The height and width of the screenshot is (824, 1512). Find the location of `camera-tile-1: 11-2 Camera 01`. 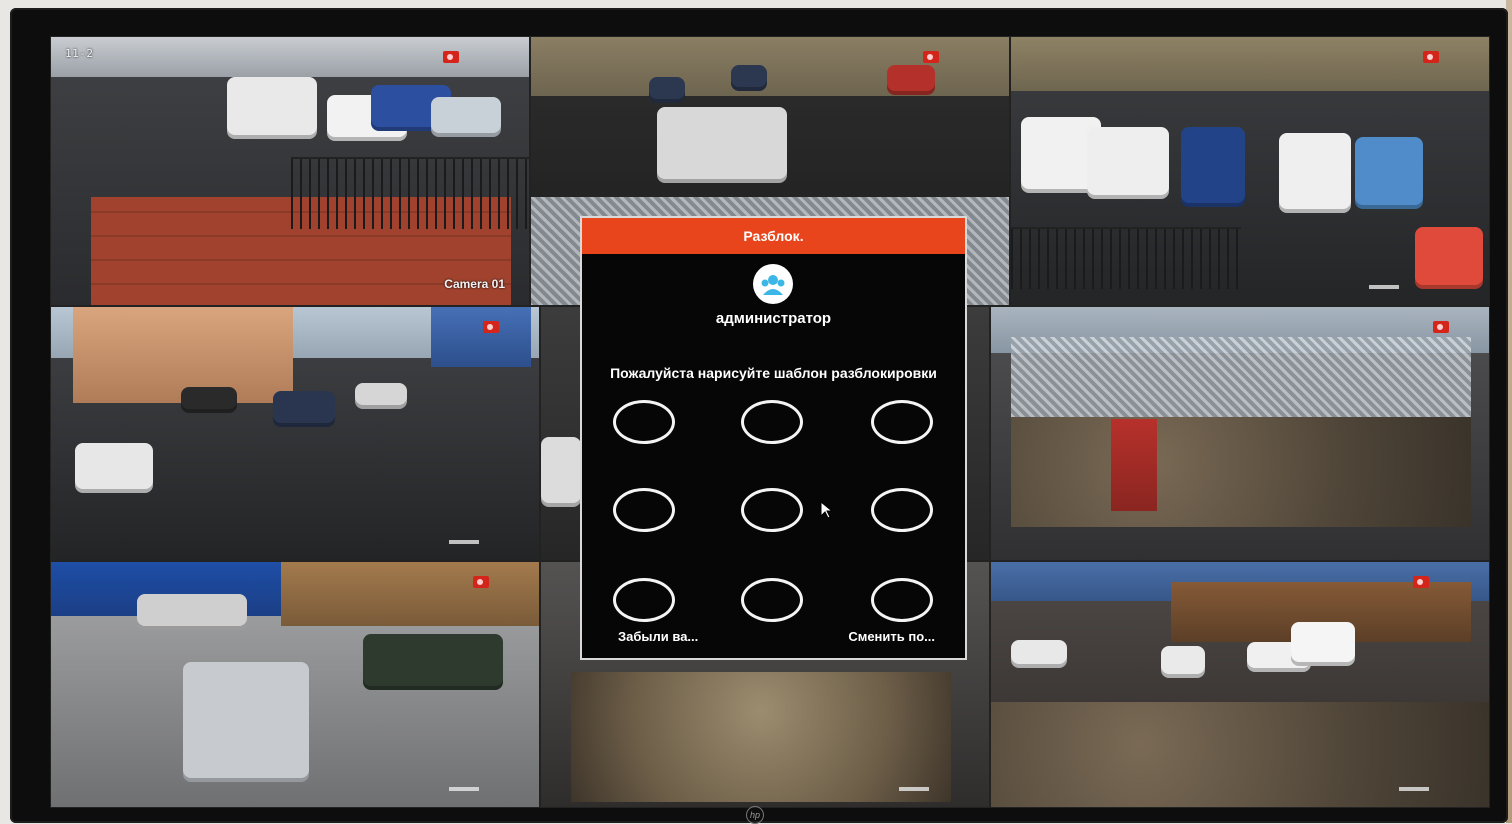

camera-tile-1: 11-2 Camera 01 is located at coordinates (290, 171).